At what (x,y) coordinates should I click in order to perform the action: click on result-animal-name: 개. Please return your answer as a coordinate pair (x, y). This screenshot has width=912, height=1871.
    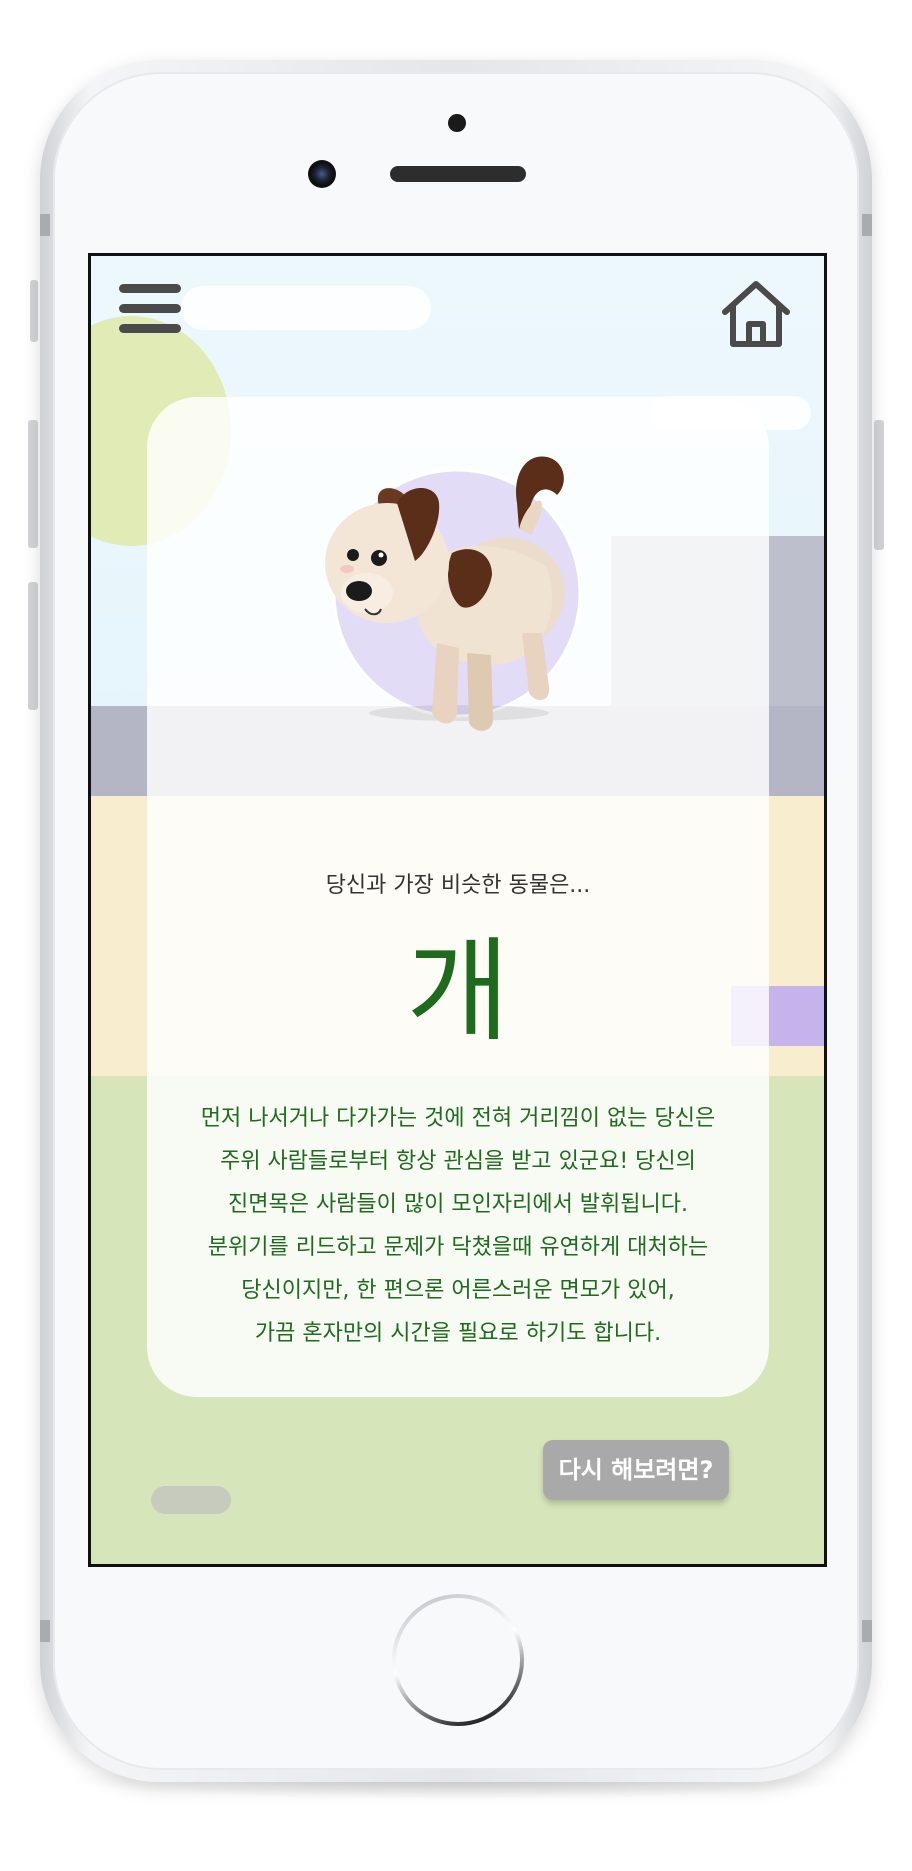
    Looking at the image, I should click on (458, 992).